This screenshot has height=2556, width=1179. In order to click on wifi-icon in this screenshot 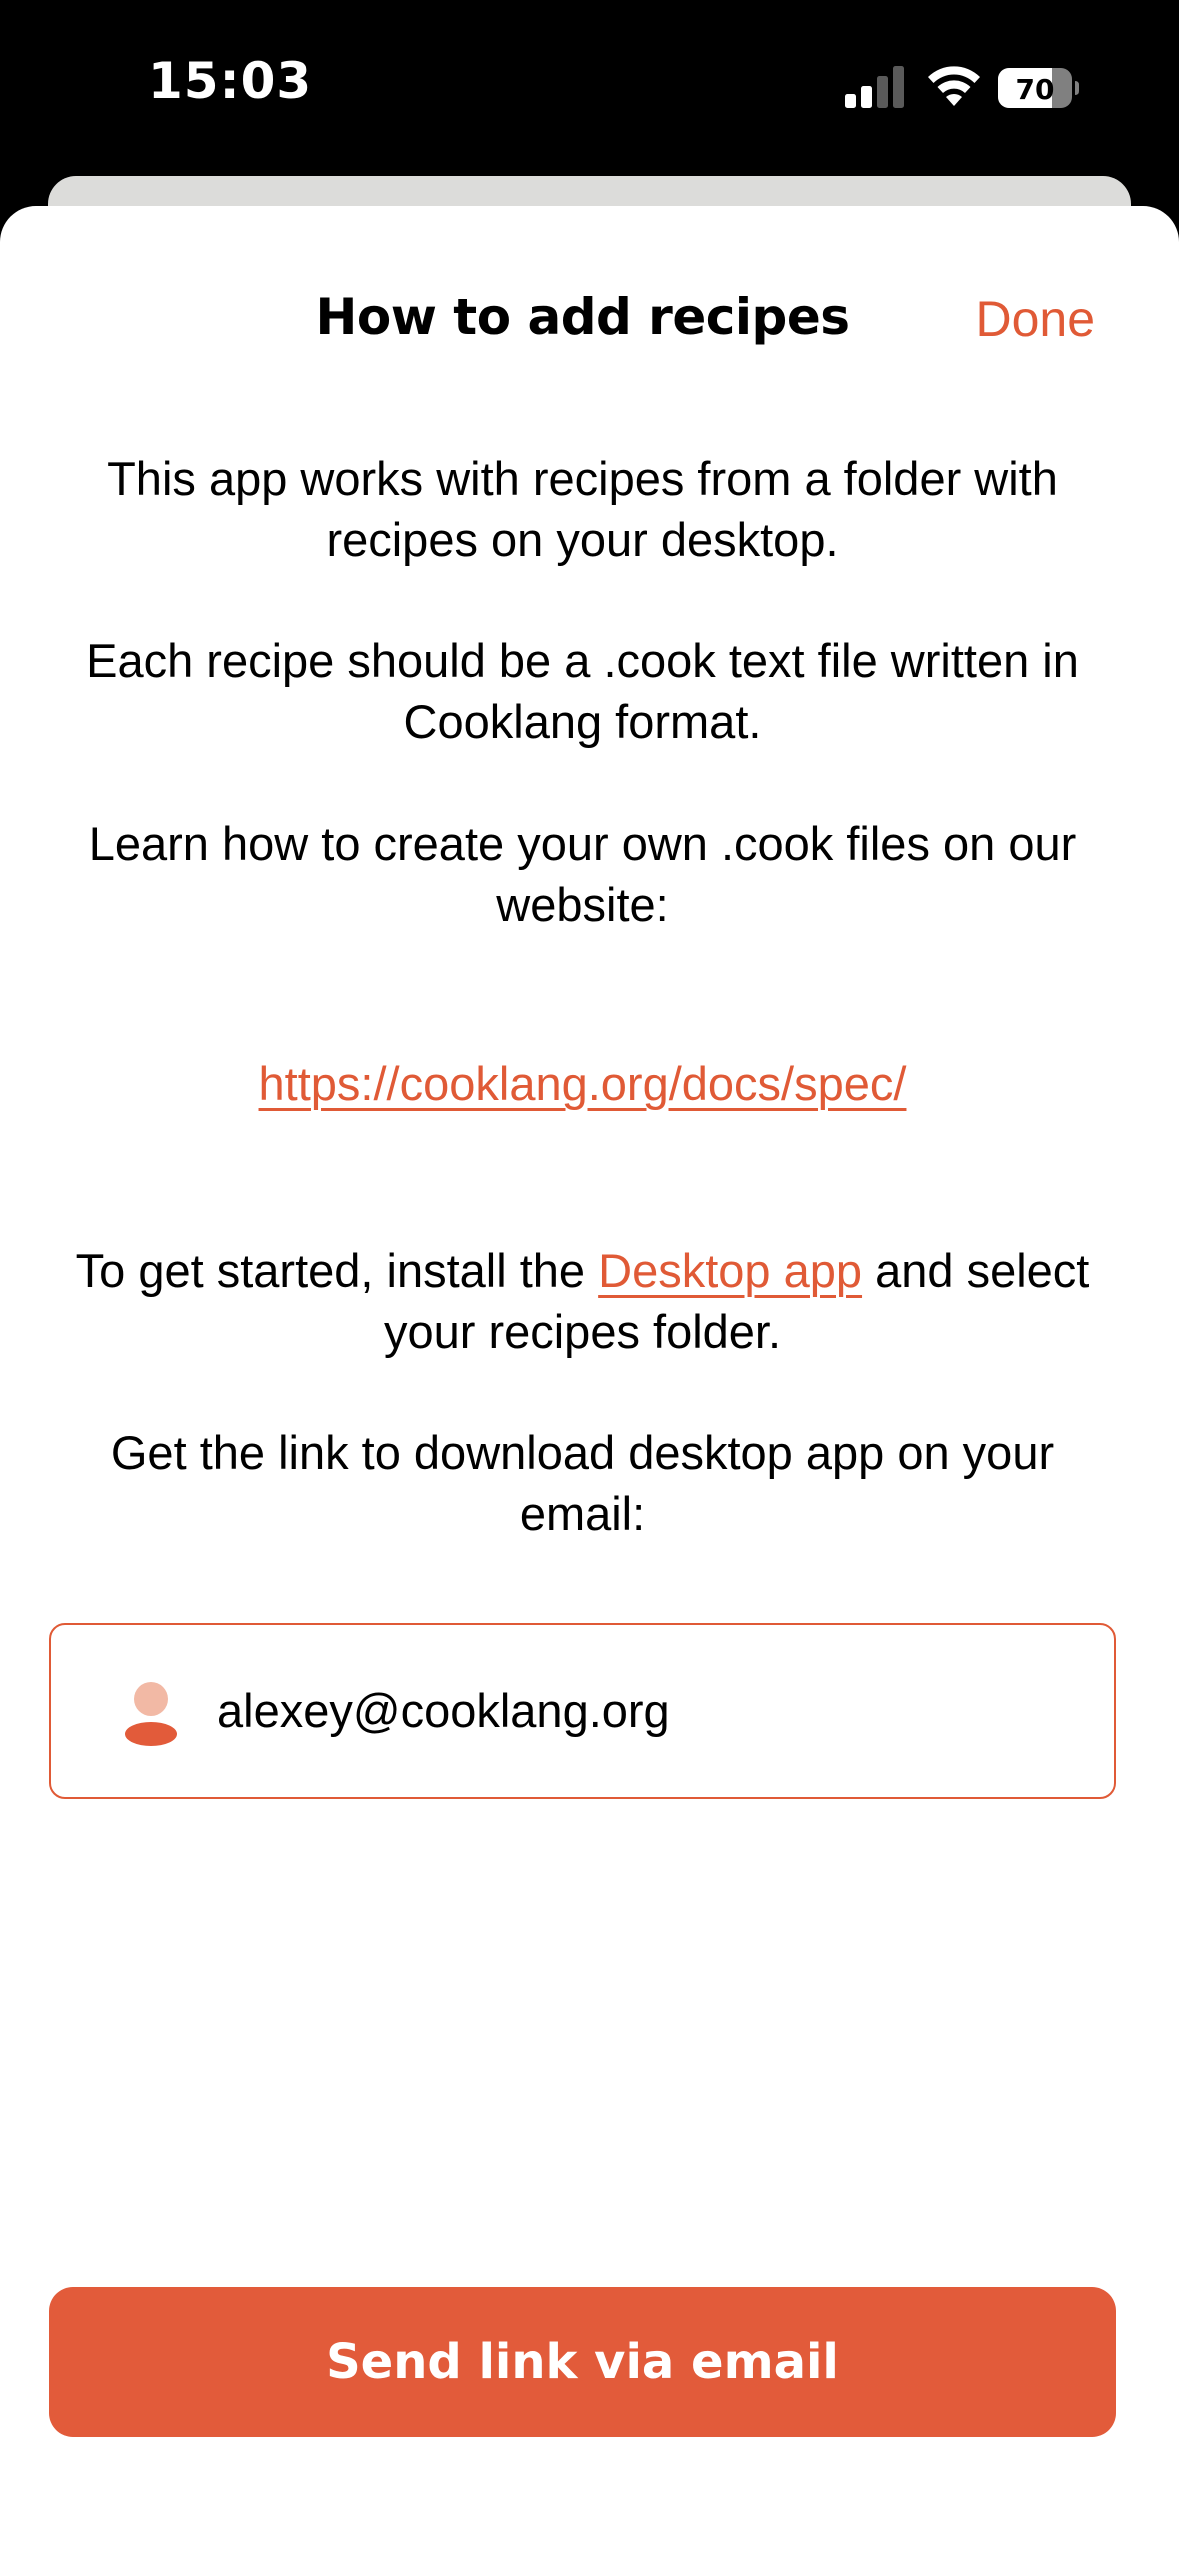, I will do `click(954, 86)`.